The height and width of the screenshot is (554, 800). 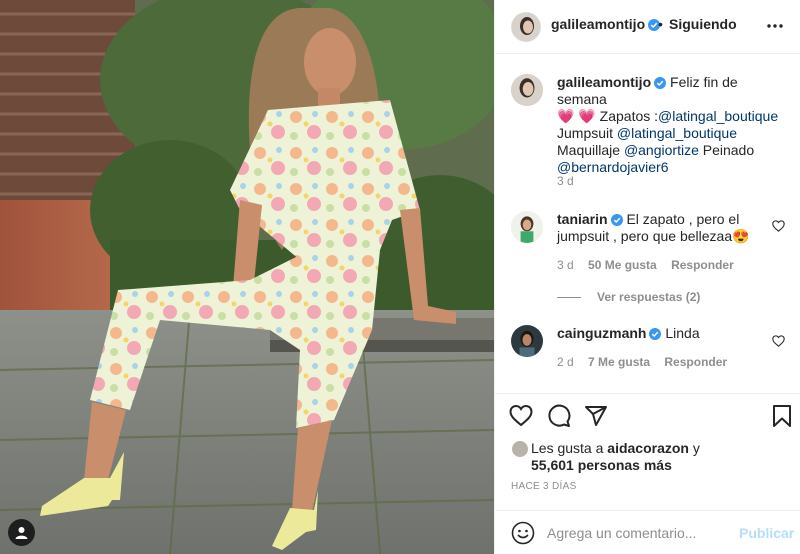 I want to click on author-avatar, so click(x=526, y=27).